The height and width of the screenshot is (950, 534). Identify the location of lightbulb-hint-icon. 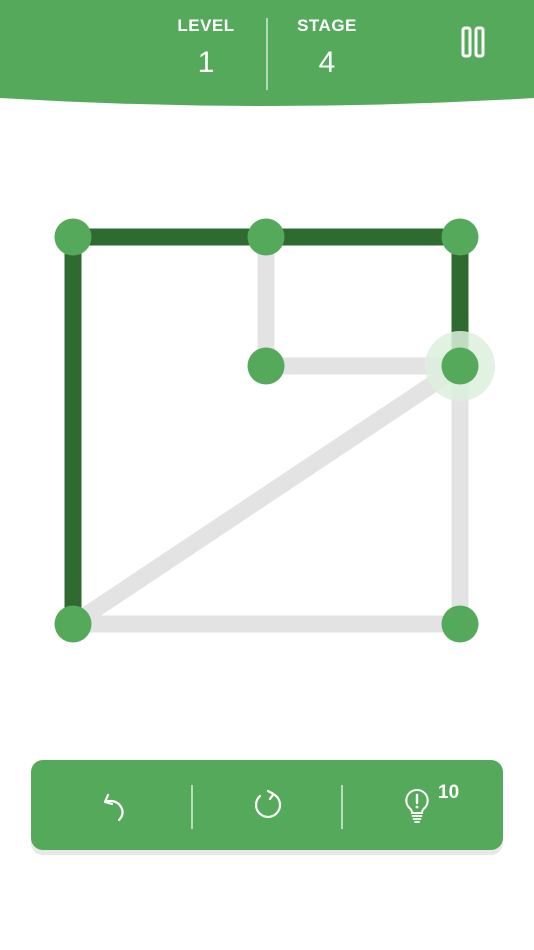
(417, 805).